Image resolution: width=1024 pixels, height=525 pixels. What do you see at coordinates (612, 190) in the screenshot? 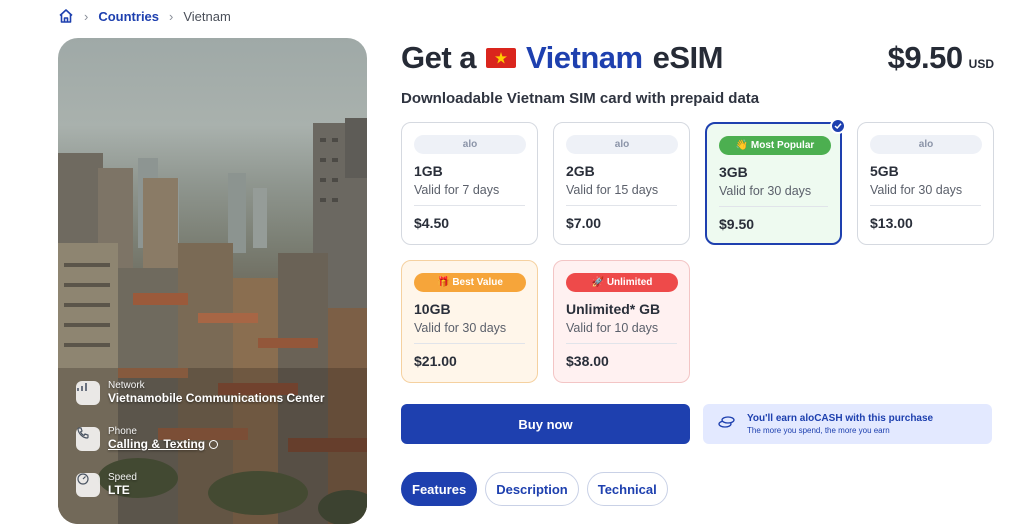
I see `plan-validity: Valid for 15 days` at bounding box center [612, 190].